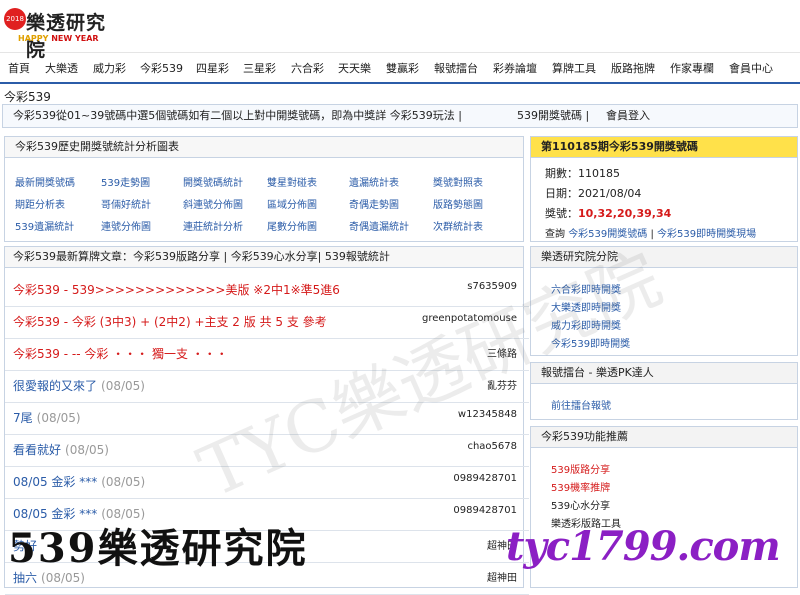 The height and width of the screenshot is (595, 800). I want to click on article-title-text: 7尾, so click(23, 418).